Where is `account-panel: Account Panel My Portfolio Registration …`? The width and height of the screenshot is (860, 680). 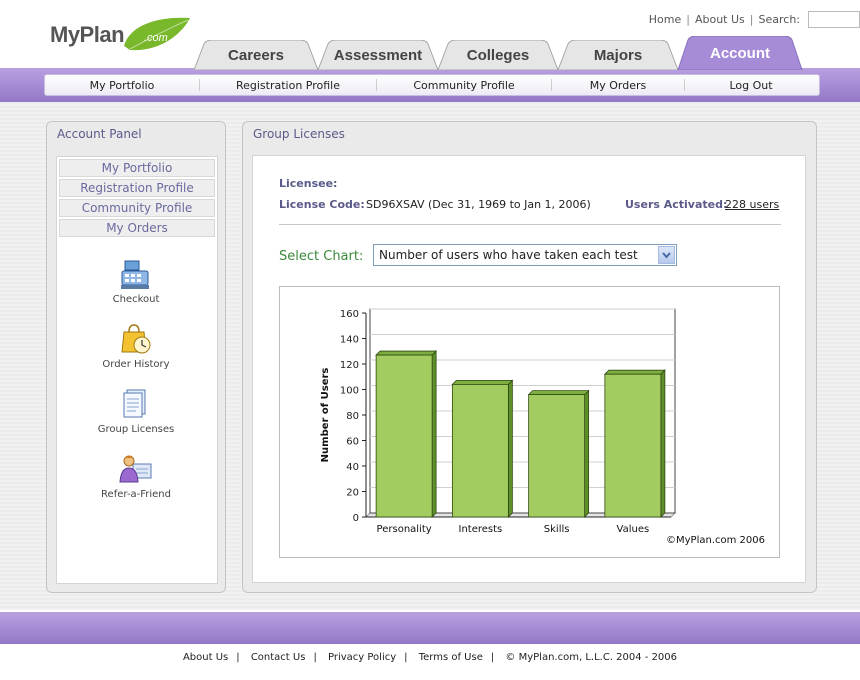
account-panel: Account Panel My Portfolio Registration … is located at coordinates (136, 357).